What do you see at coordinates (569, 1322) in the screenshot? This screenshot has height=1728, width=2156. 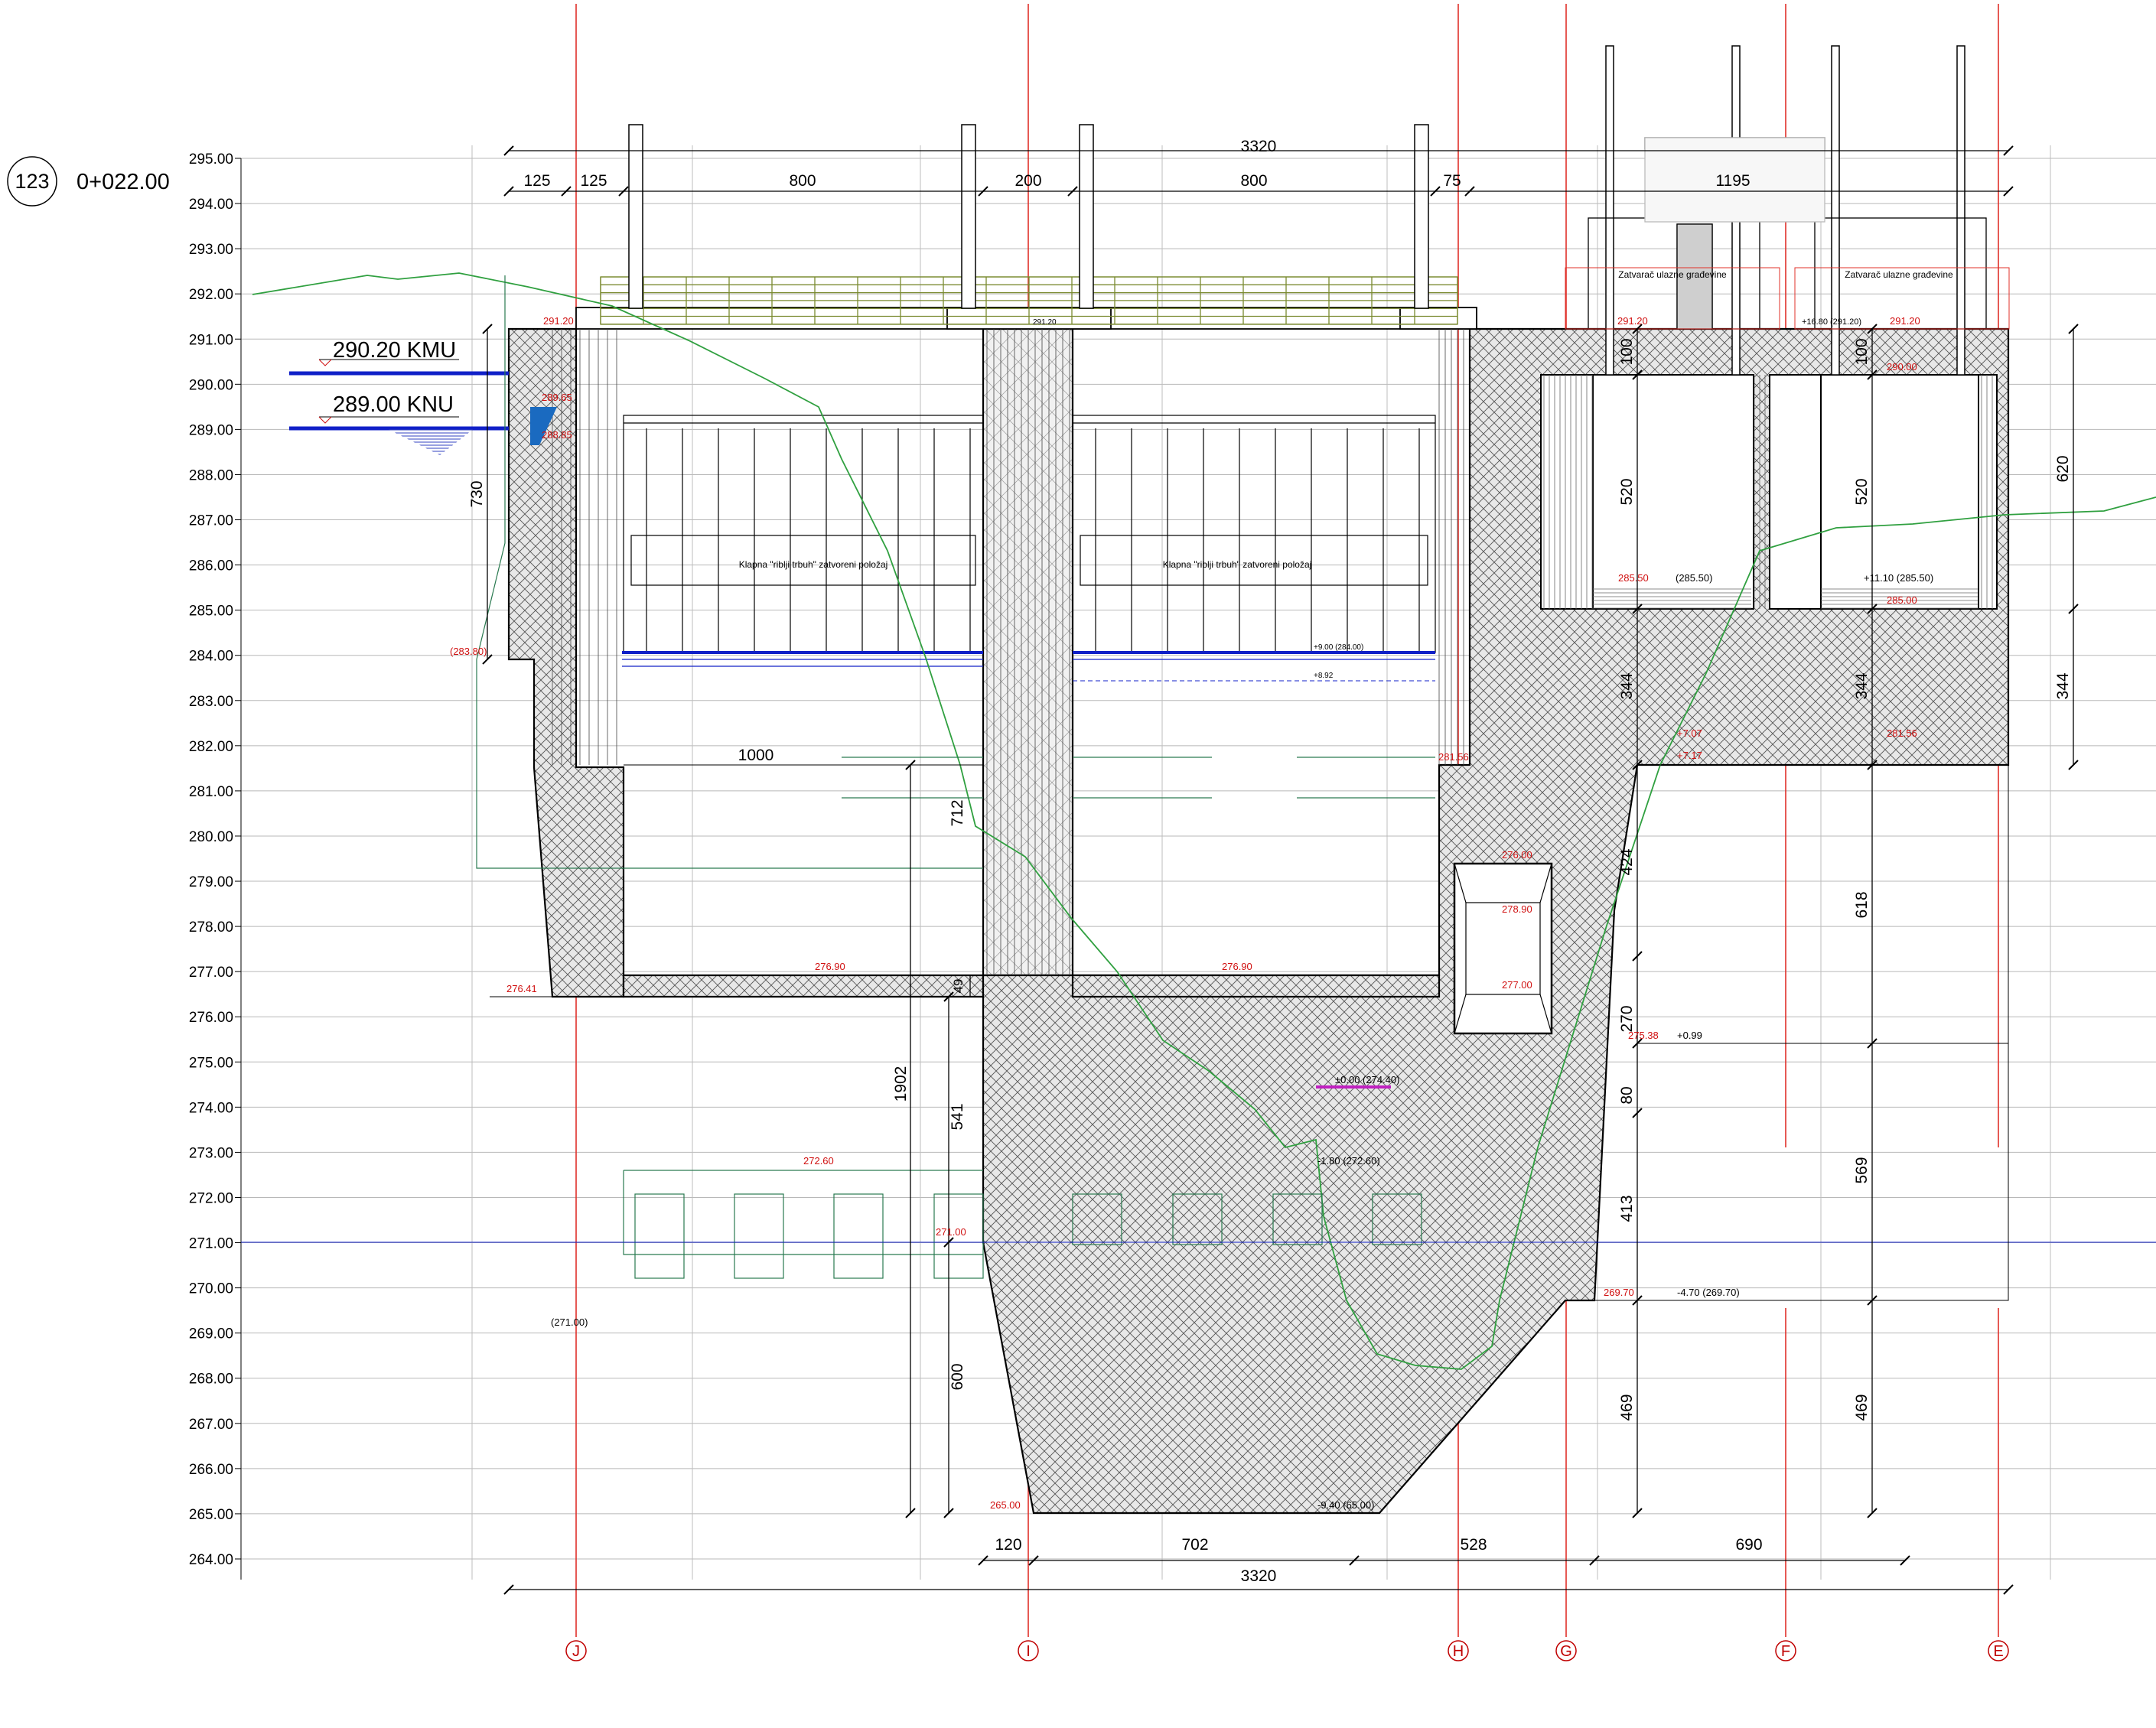 I see `level-mark: (271.00)` at bounding box center [569, 1322].